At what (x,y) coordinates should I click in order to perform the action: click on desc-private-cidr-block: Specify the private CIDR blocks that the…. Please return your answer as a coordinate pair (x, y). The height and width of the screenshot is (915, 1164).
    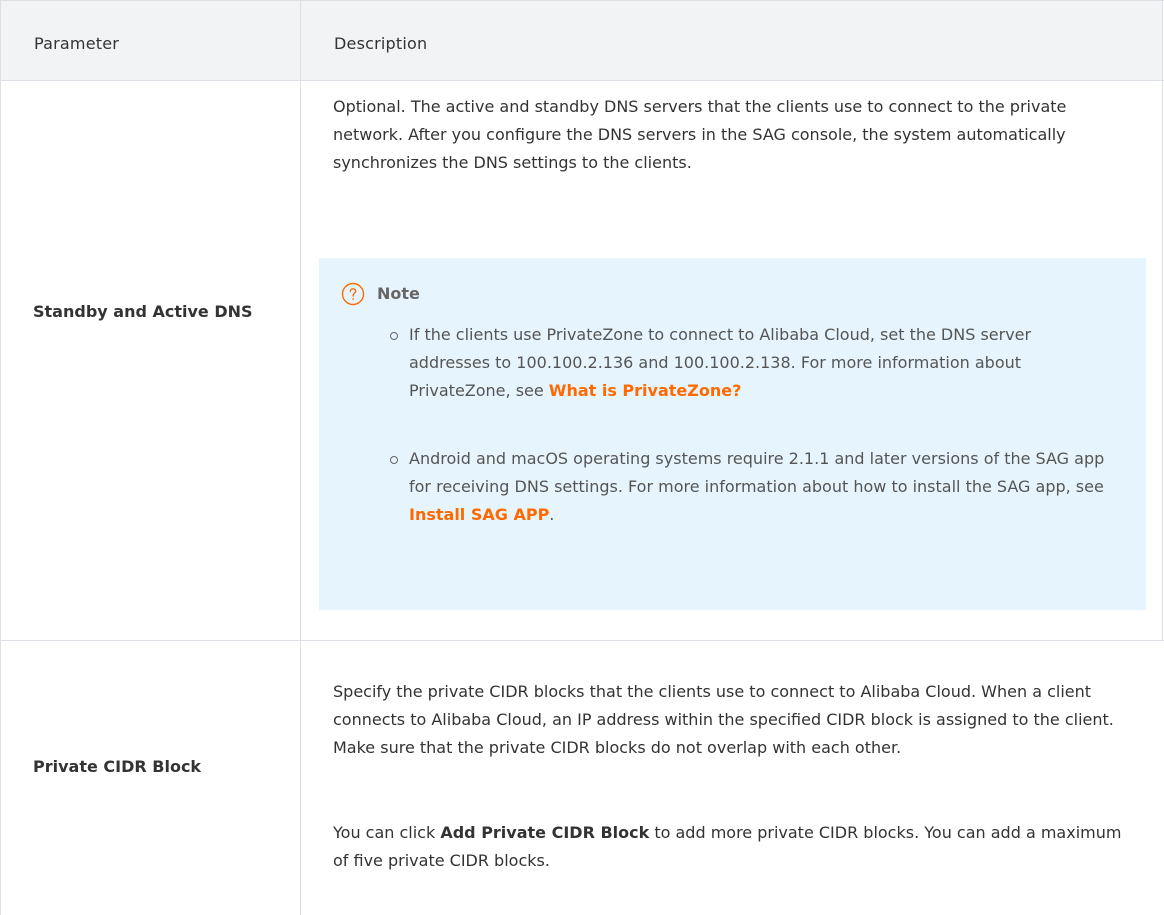
    Looking at the image, I should click on (723, 719).